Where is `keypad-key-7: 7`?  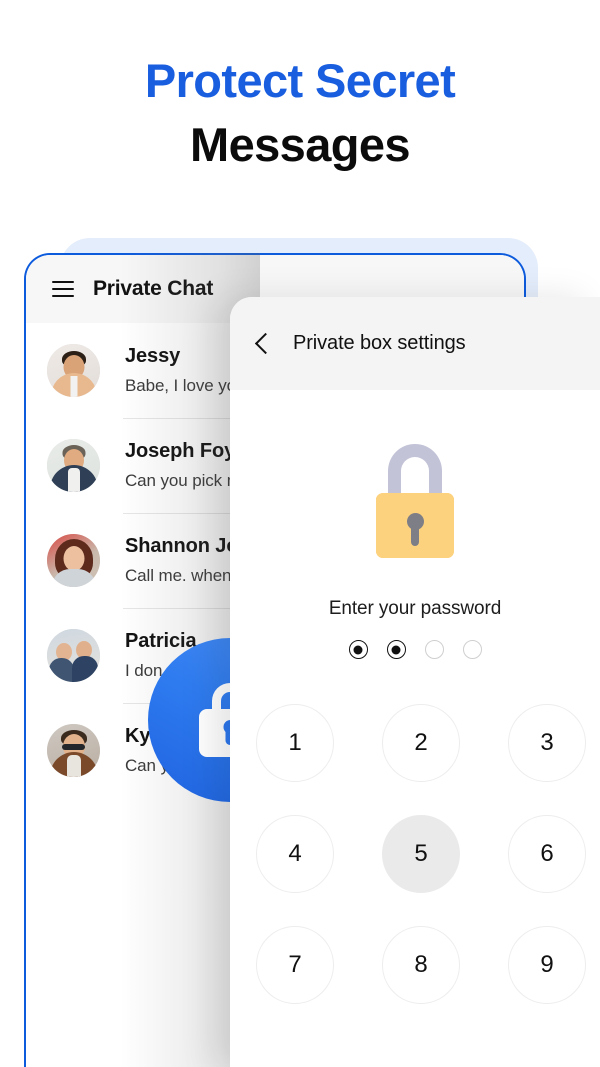 keypad-key-7: 7 is located at coordinates (295, 965).